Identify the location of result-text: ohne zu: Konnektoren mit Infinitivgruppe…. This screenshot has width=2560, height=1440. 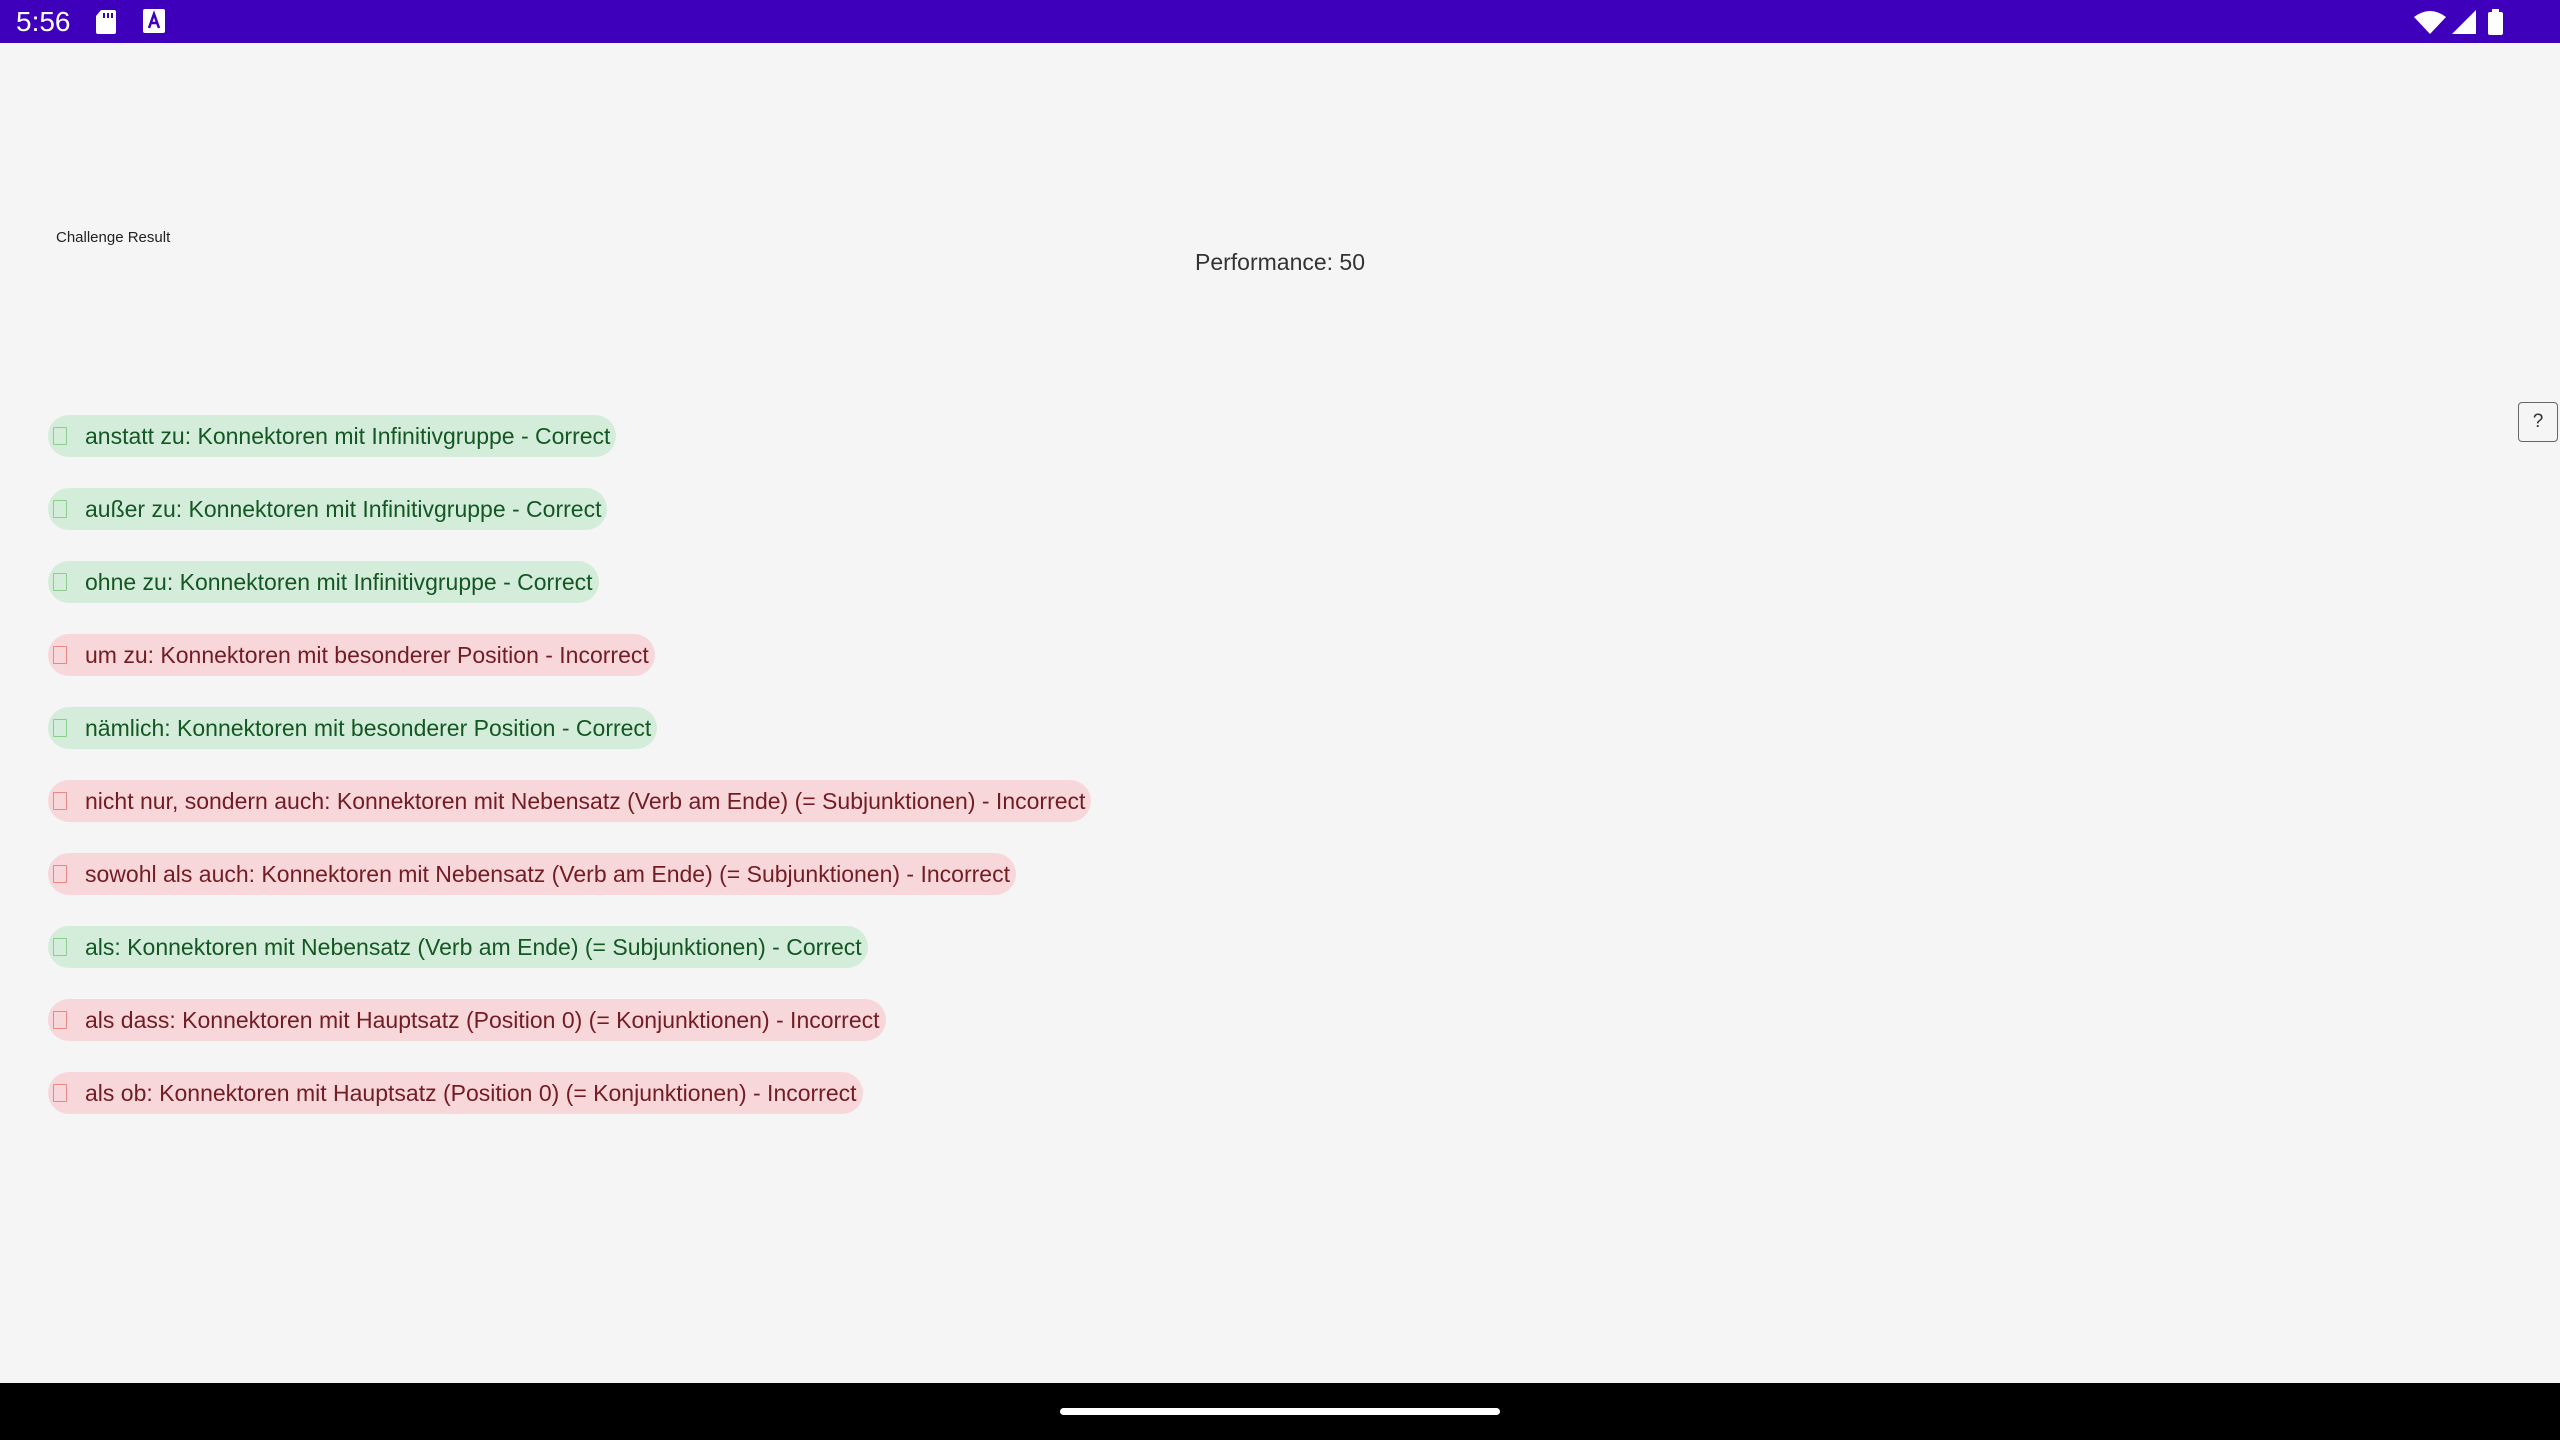
(339, 581).